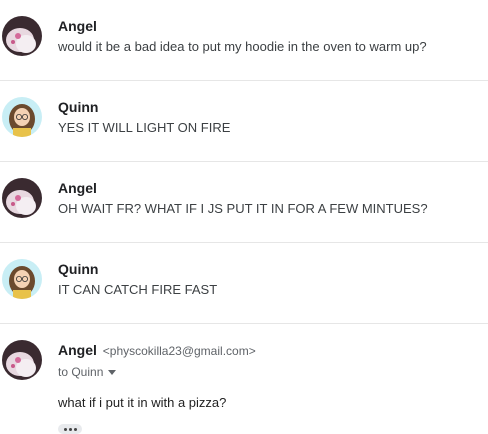 The height and width of the screenshot is (434, 488). Describe the element at coordinates (144, 127) in the screenshot. I see `message-snippet: YES IT WILL LIGHT ON FIRE` at that location.